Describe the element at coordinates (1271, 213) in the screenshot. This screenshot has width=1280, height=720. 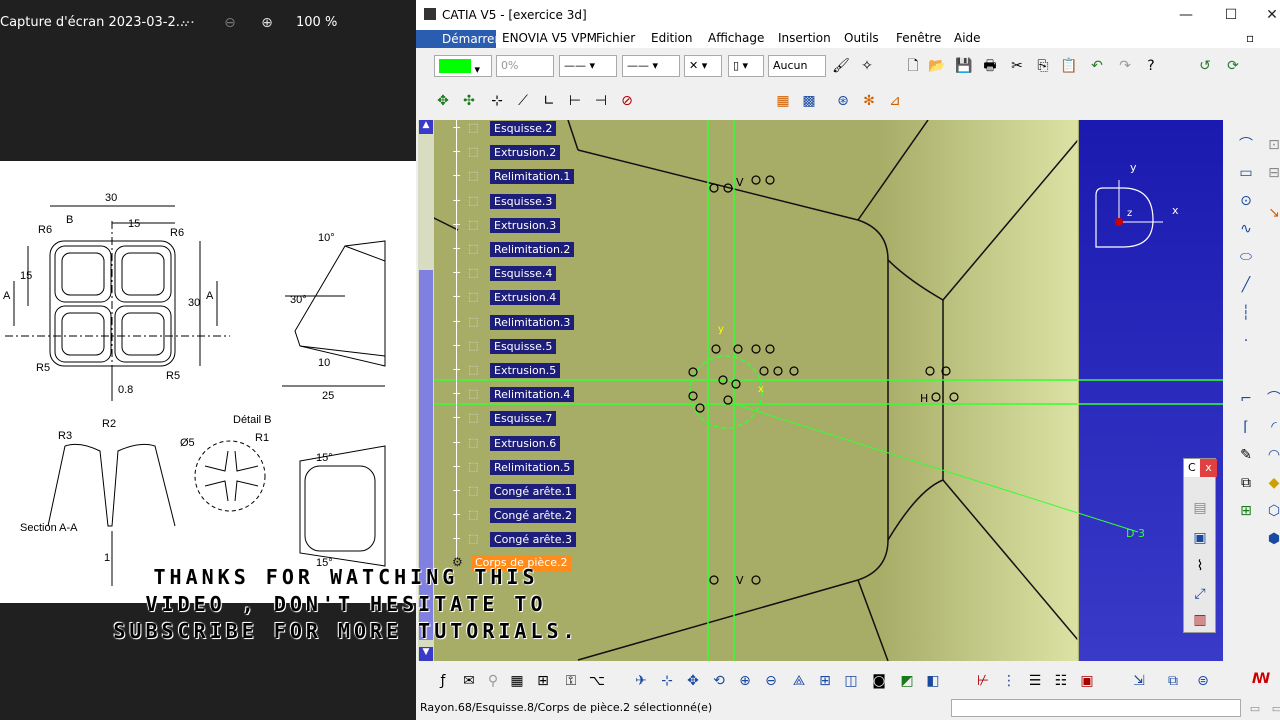
I see `animate-icon: ↘` at that location.